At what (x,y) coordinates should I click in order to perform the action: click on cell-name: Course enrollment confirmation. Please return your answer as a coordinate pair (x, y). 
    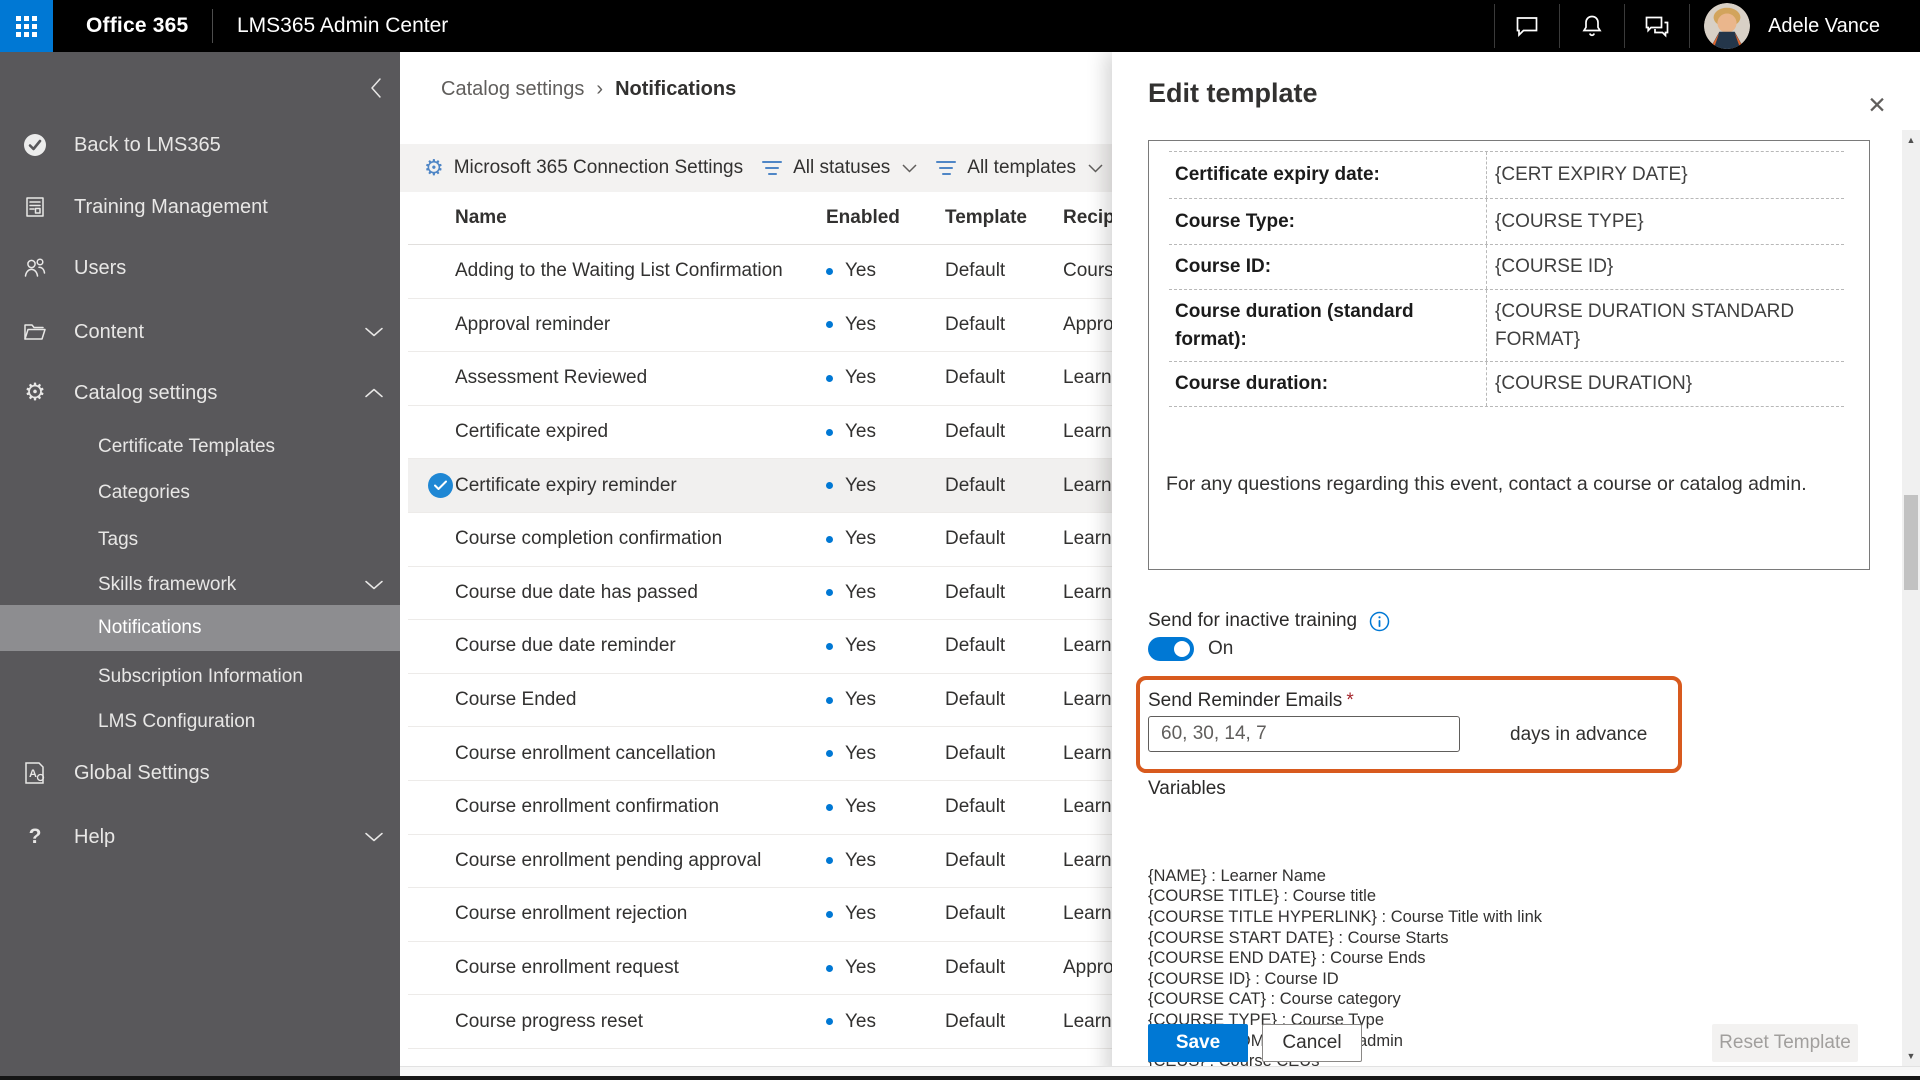
    Looking at the image, I should click on (587, 807).